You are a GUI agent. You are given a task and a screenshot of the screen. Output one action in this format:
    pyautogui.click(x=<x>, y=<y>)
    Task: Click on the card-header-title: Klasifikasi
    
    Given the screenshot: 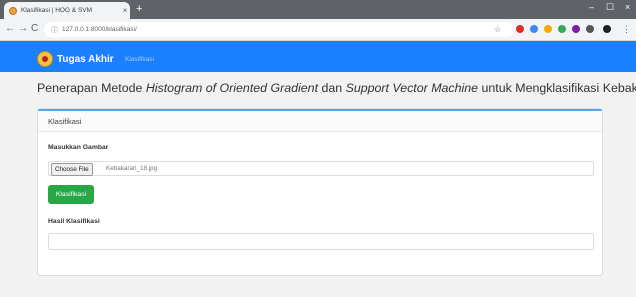 What is the action you would take?
    pyautogui.click(x=65, y=121)
    